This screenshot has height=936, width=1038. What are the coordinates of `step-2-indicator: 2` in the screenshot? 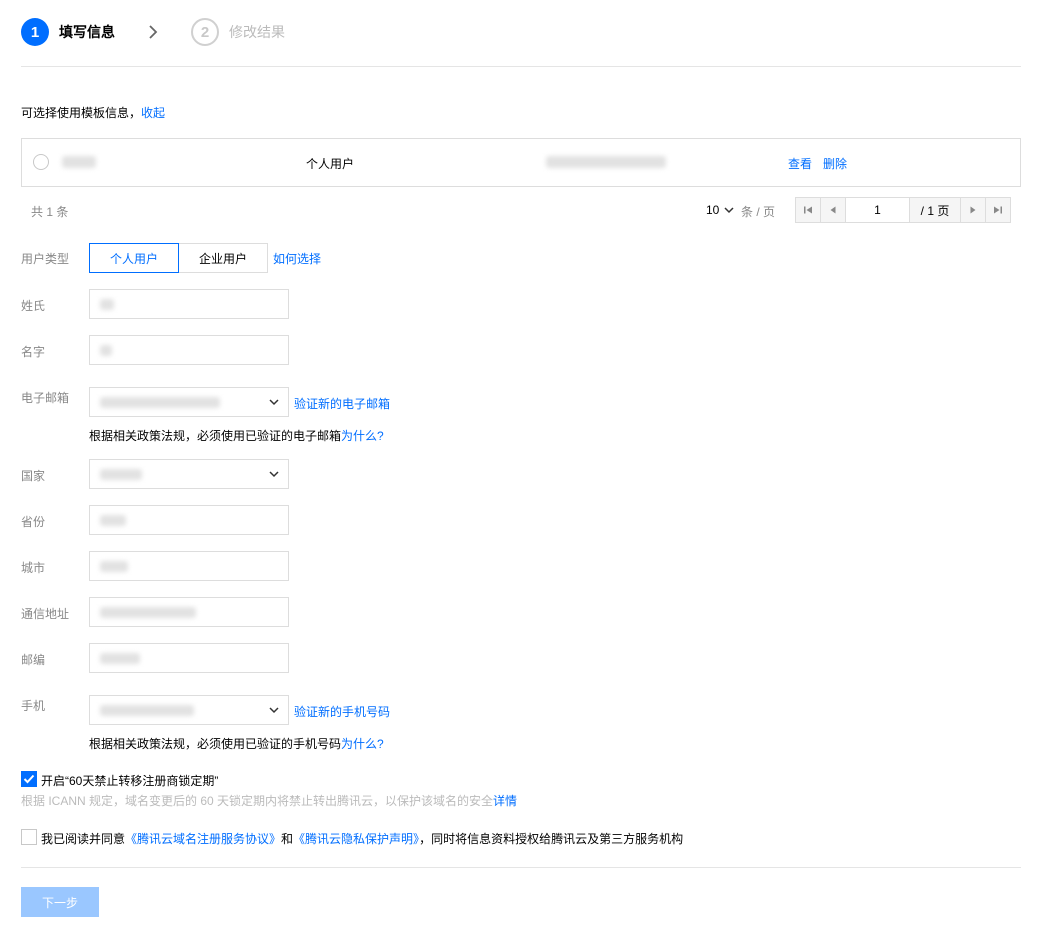 It's located at (205, 32).